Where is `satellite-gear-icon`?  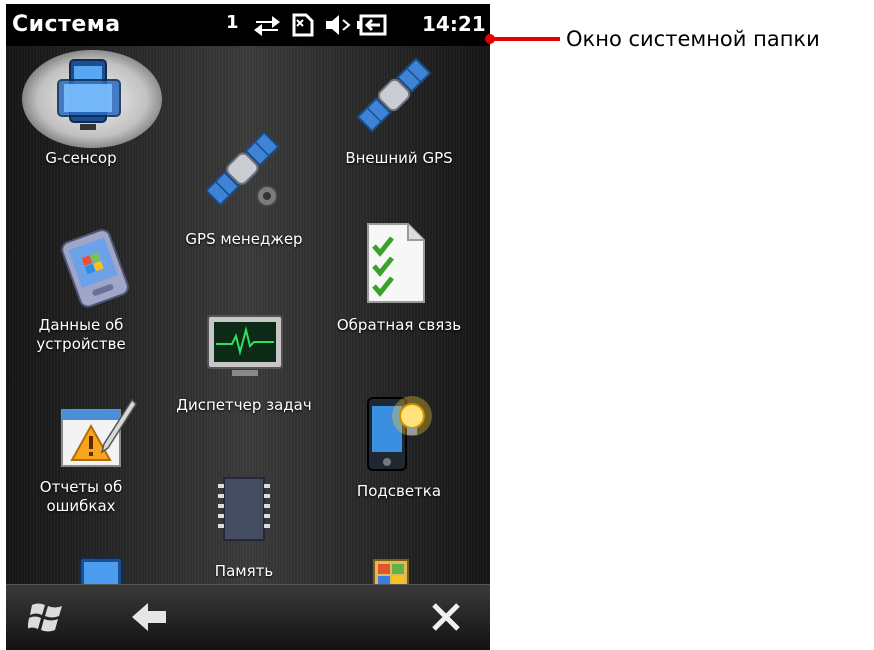
satellite-gear-icon is located at coordinates (242, 169).